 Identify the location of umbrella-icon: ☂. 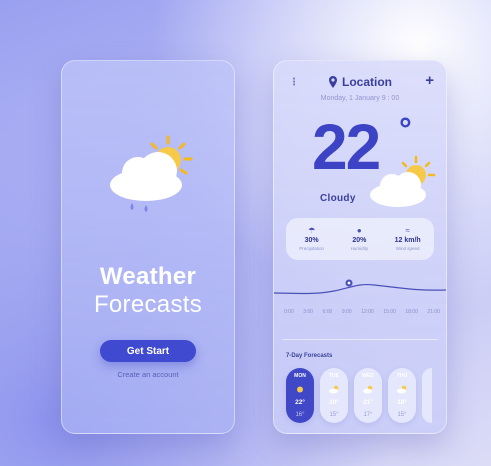
(312, 230).